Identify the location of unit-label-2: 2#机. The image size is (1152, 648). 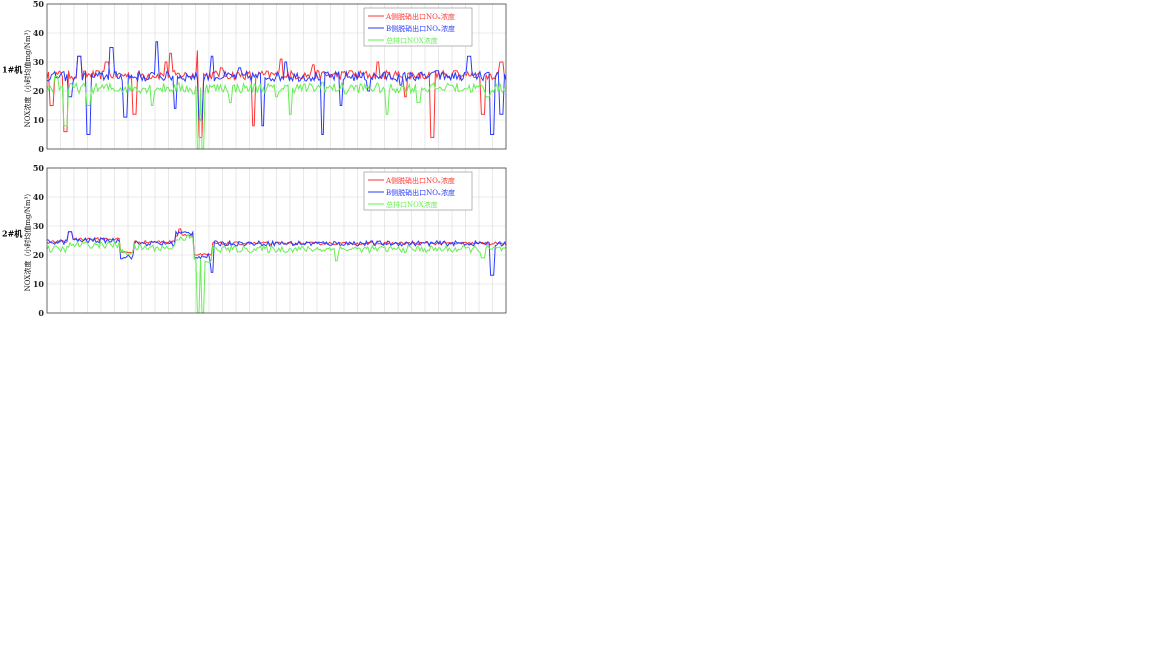
(12, 234).